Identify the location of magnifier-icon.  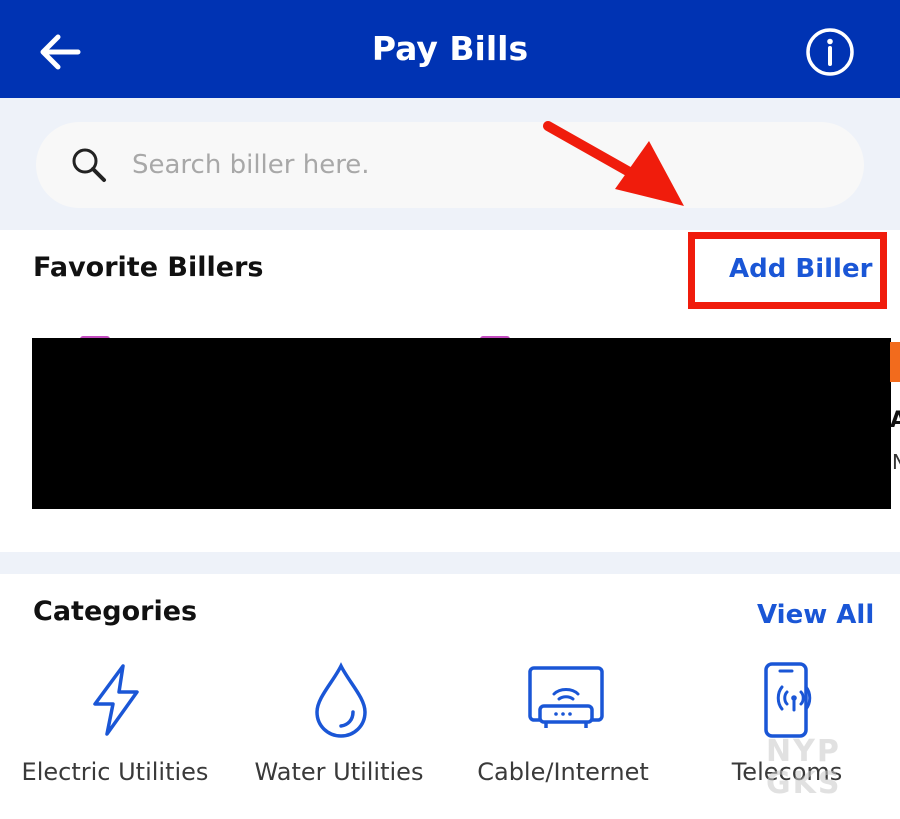
(89, 165).